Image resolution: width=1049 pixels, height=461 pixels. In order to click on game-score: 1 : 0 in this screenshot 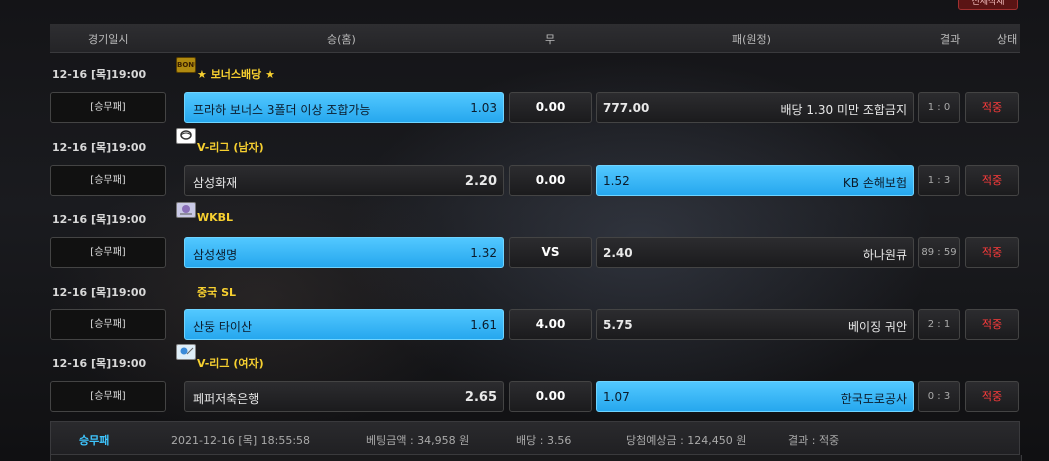, I will do `click(939, 107)`.